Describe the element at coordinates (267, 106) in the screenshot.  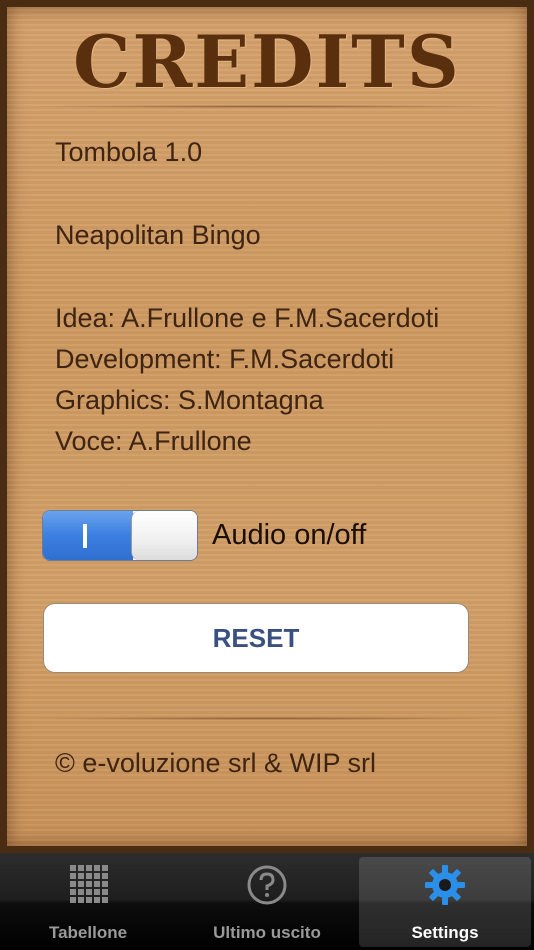
I see `top-divider` at that location.